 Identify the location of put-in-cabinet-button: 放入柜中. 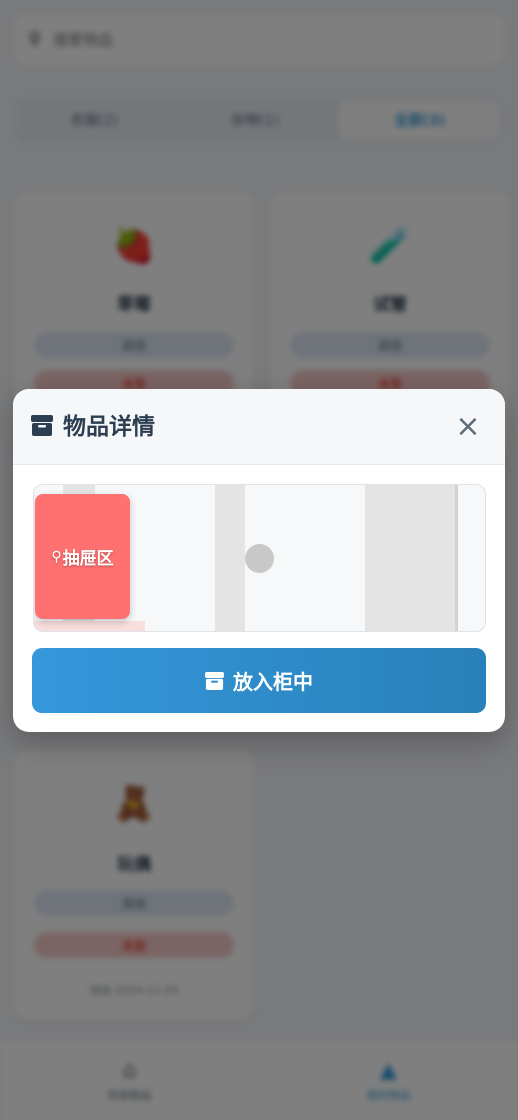
(259, 680).